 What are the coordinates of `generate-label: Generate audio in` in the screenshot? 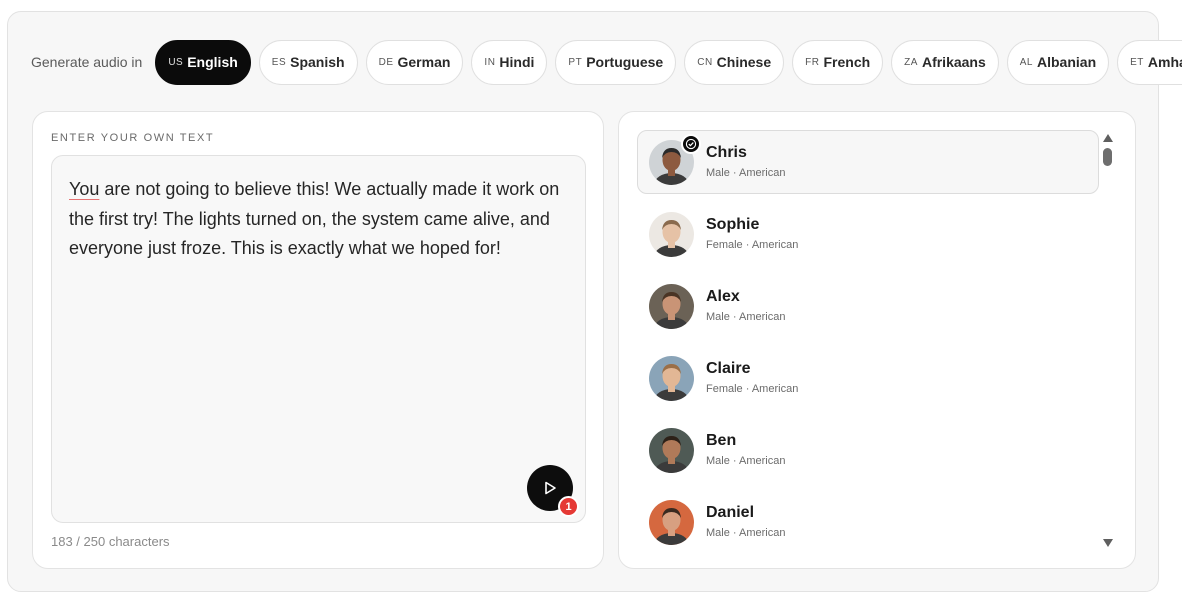 It's located at (87, 62).